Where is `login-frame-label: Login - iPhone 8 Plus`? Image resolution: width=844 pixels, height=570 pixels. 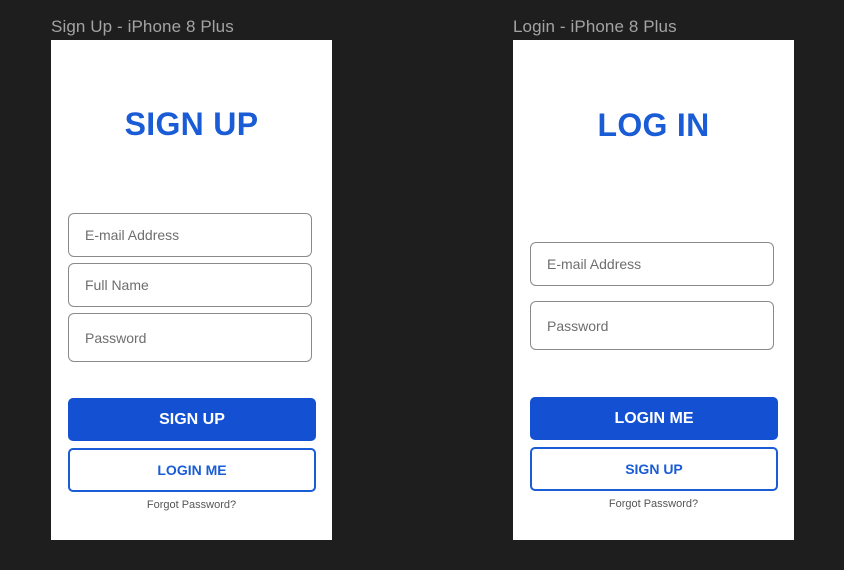 login-frame-label: Login - iPhone 8 Plus is located at coordinates (595, 26).